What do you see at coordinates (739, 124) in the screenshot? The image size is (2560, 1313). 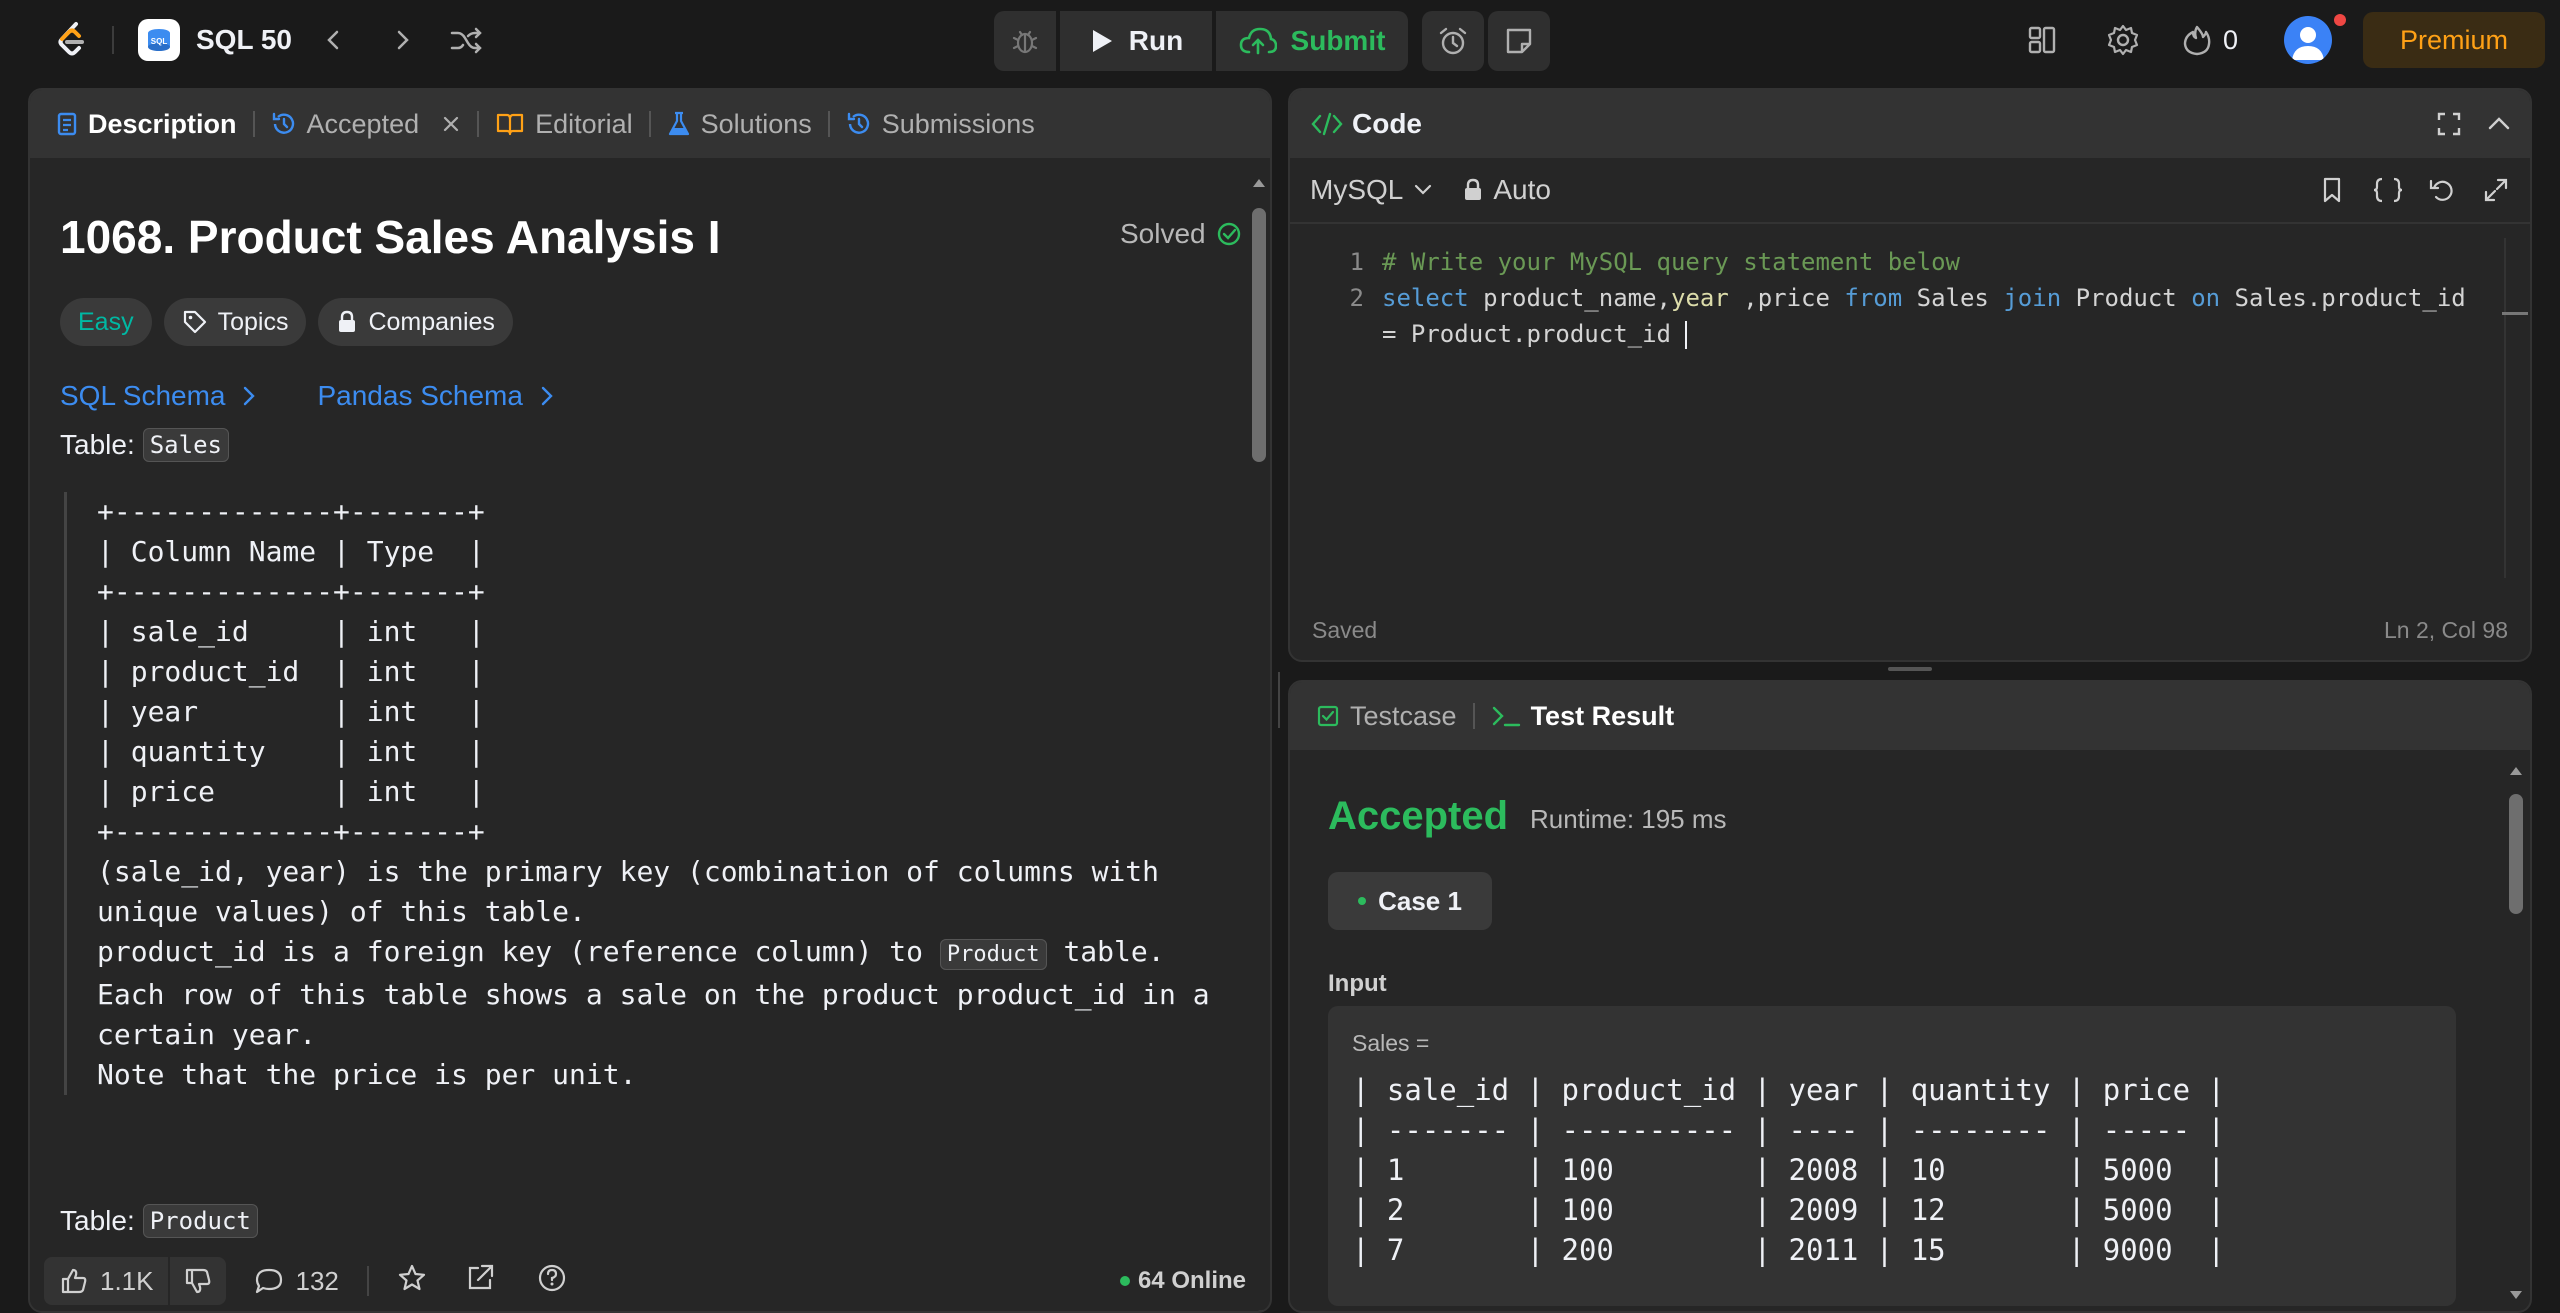 I see `tab-solutions: Solutions` at bounding box center [739, 124].